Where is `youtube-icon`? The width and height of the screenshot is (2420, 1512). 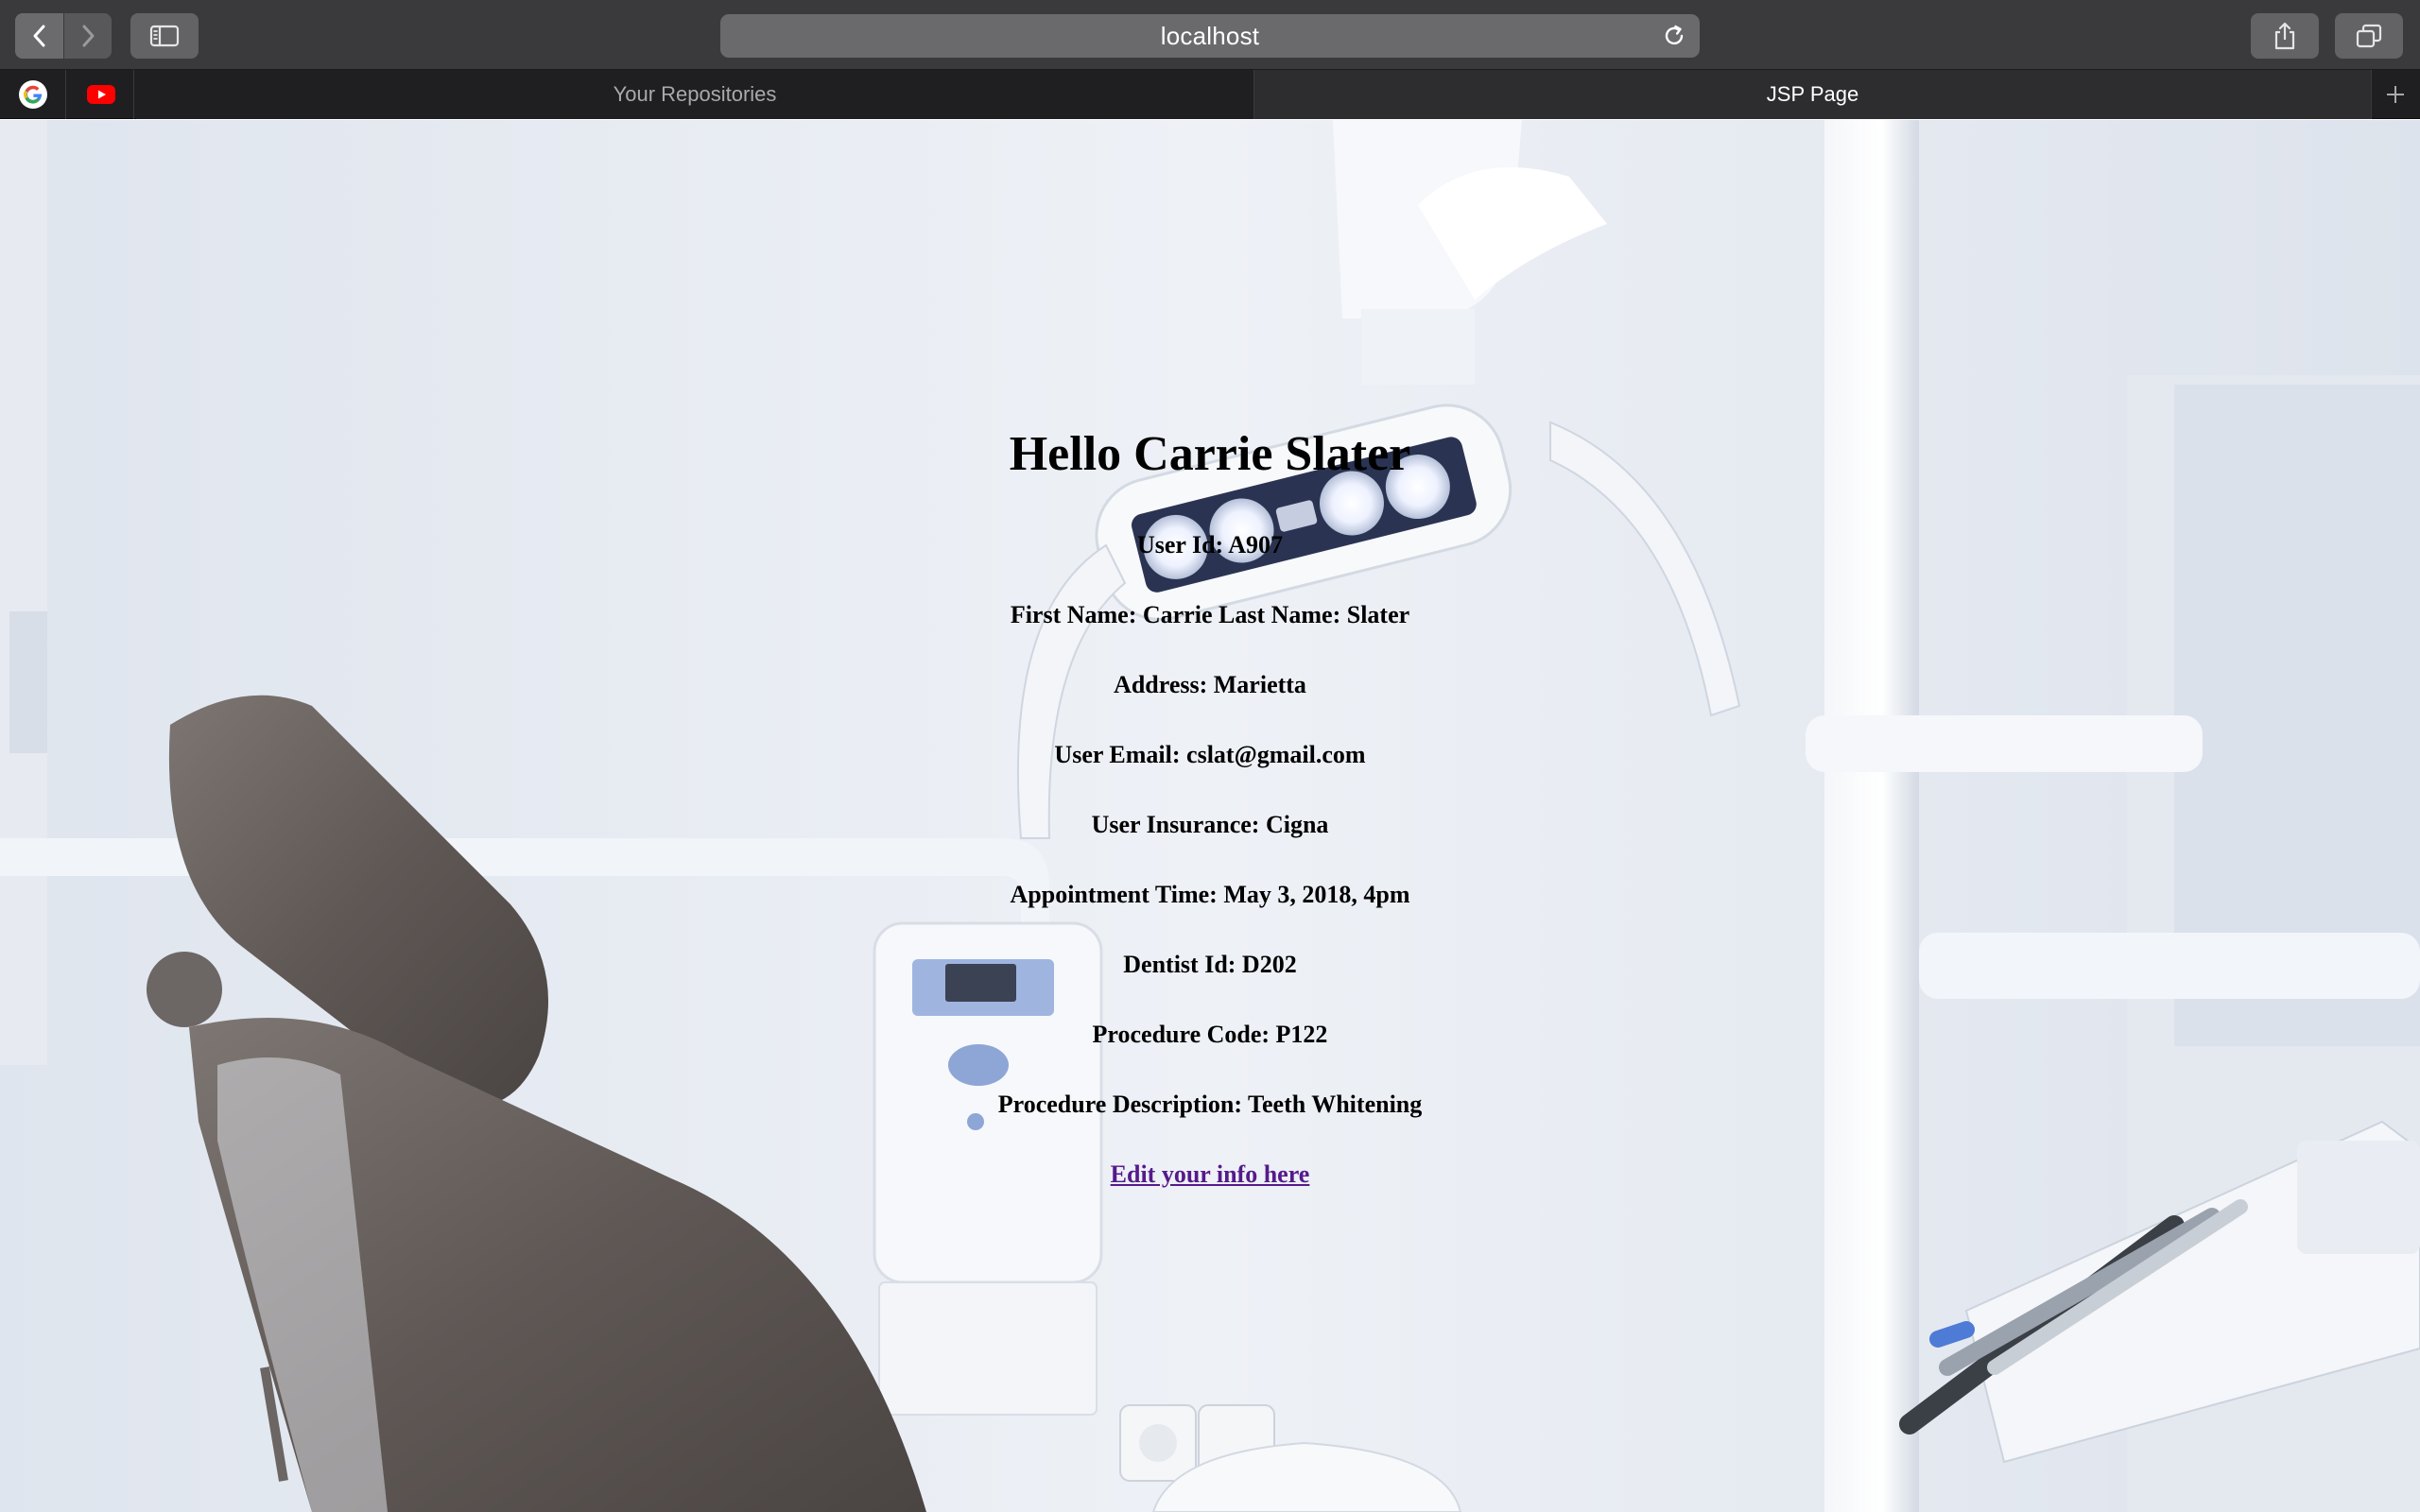
youtube-icon is located at coordinates (100, 94).